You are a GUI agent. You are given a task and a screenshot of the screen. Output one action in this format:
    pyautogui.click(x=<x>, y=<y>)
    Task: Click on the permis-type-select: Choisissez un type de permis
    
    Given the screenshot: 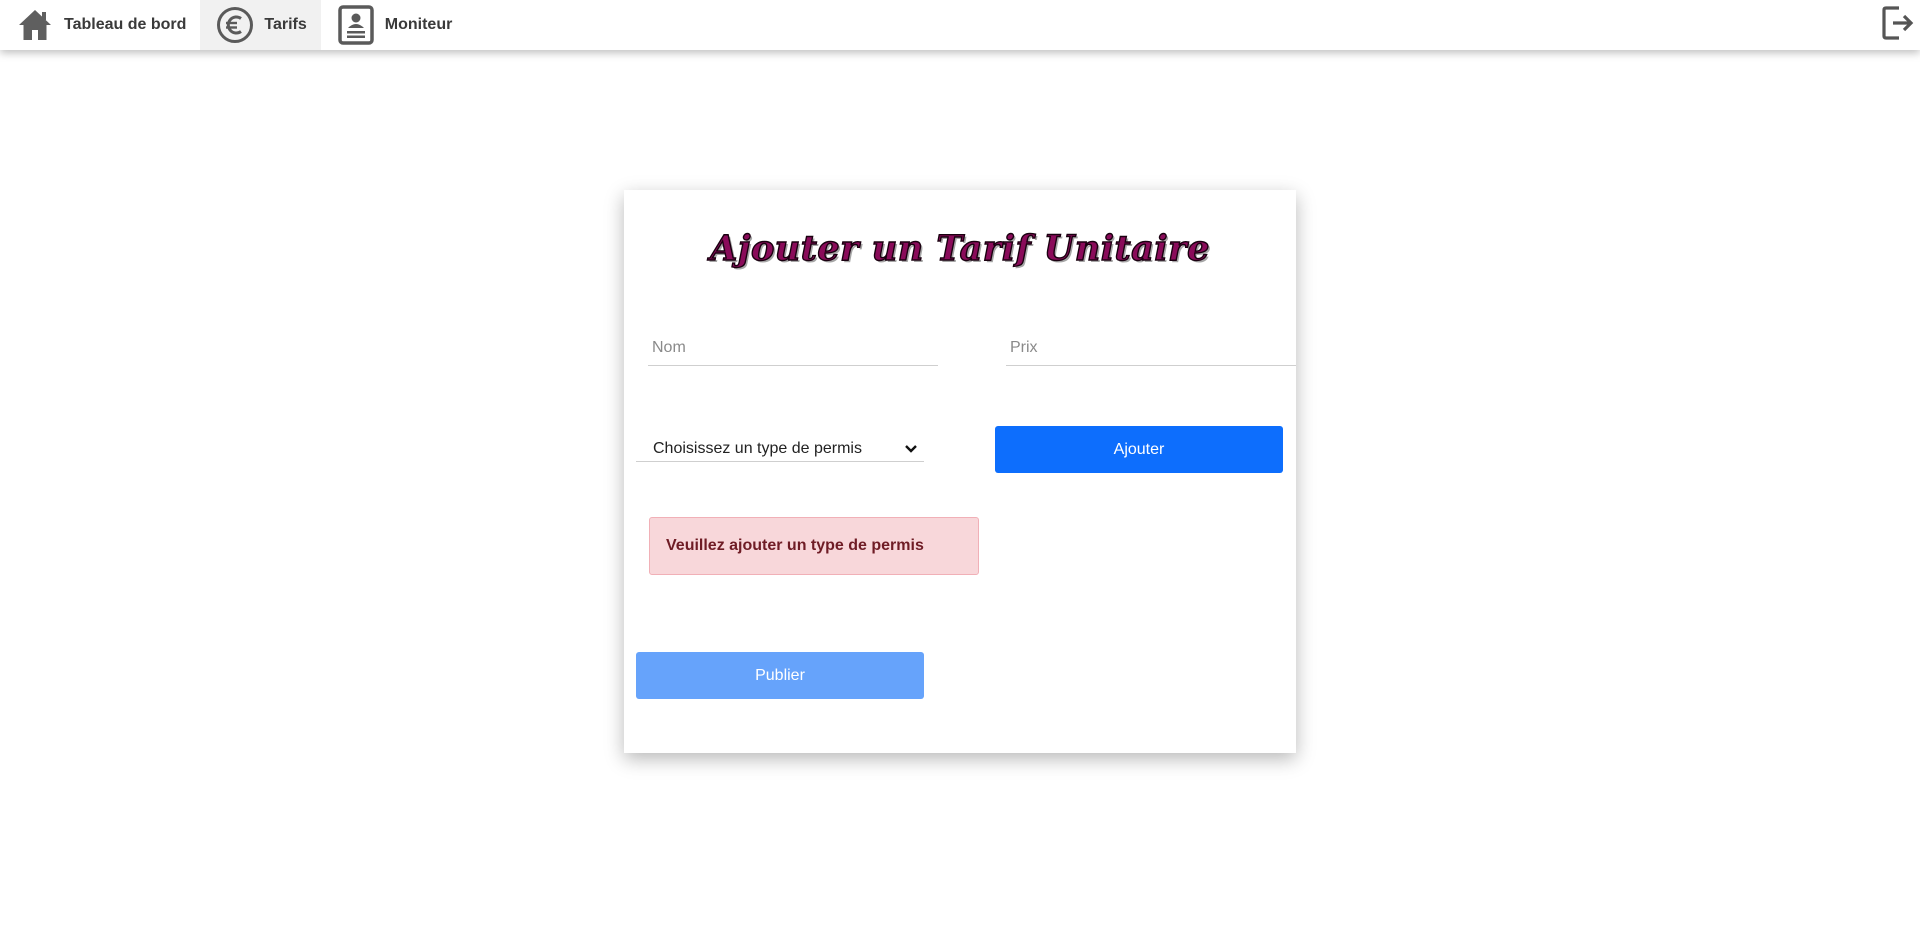 What is the action you would take?
    pyautogui.click(x=780, y=449)
    